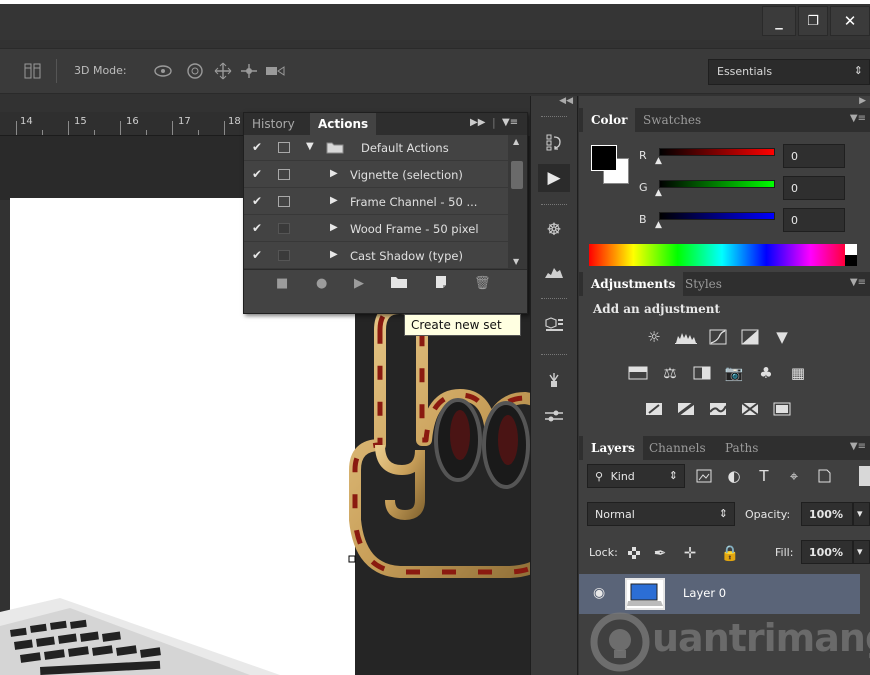 This screenshot has width=870, height=675. I want to click on tab-color: Color, so click(609, 120).